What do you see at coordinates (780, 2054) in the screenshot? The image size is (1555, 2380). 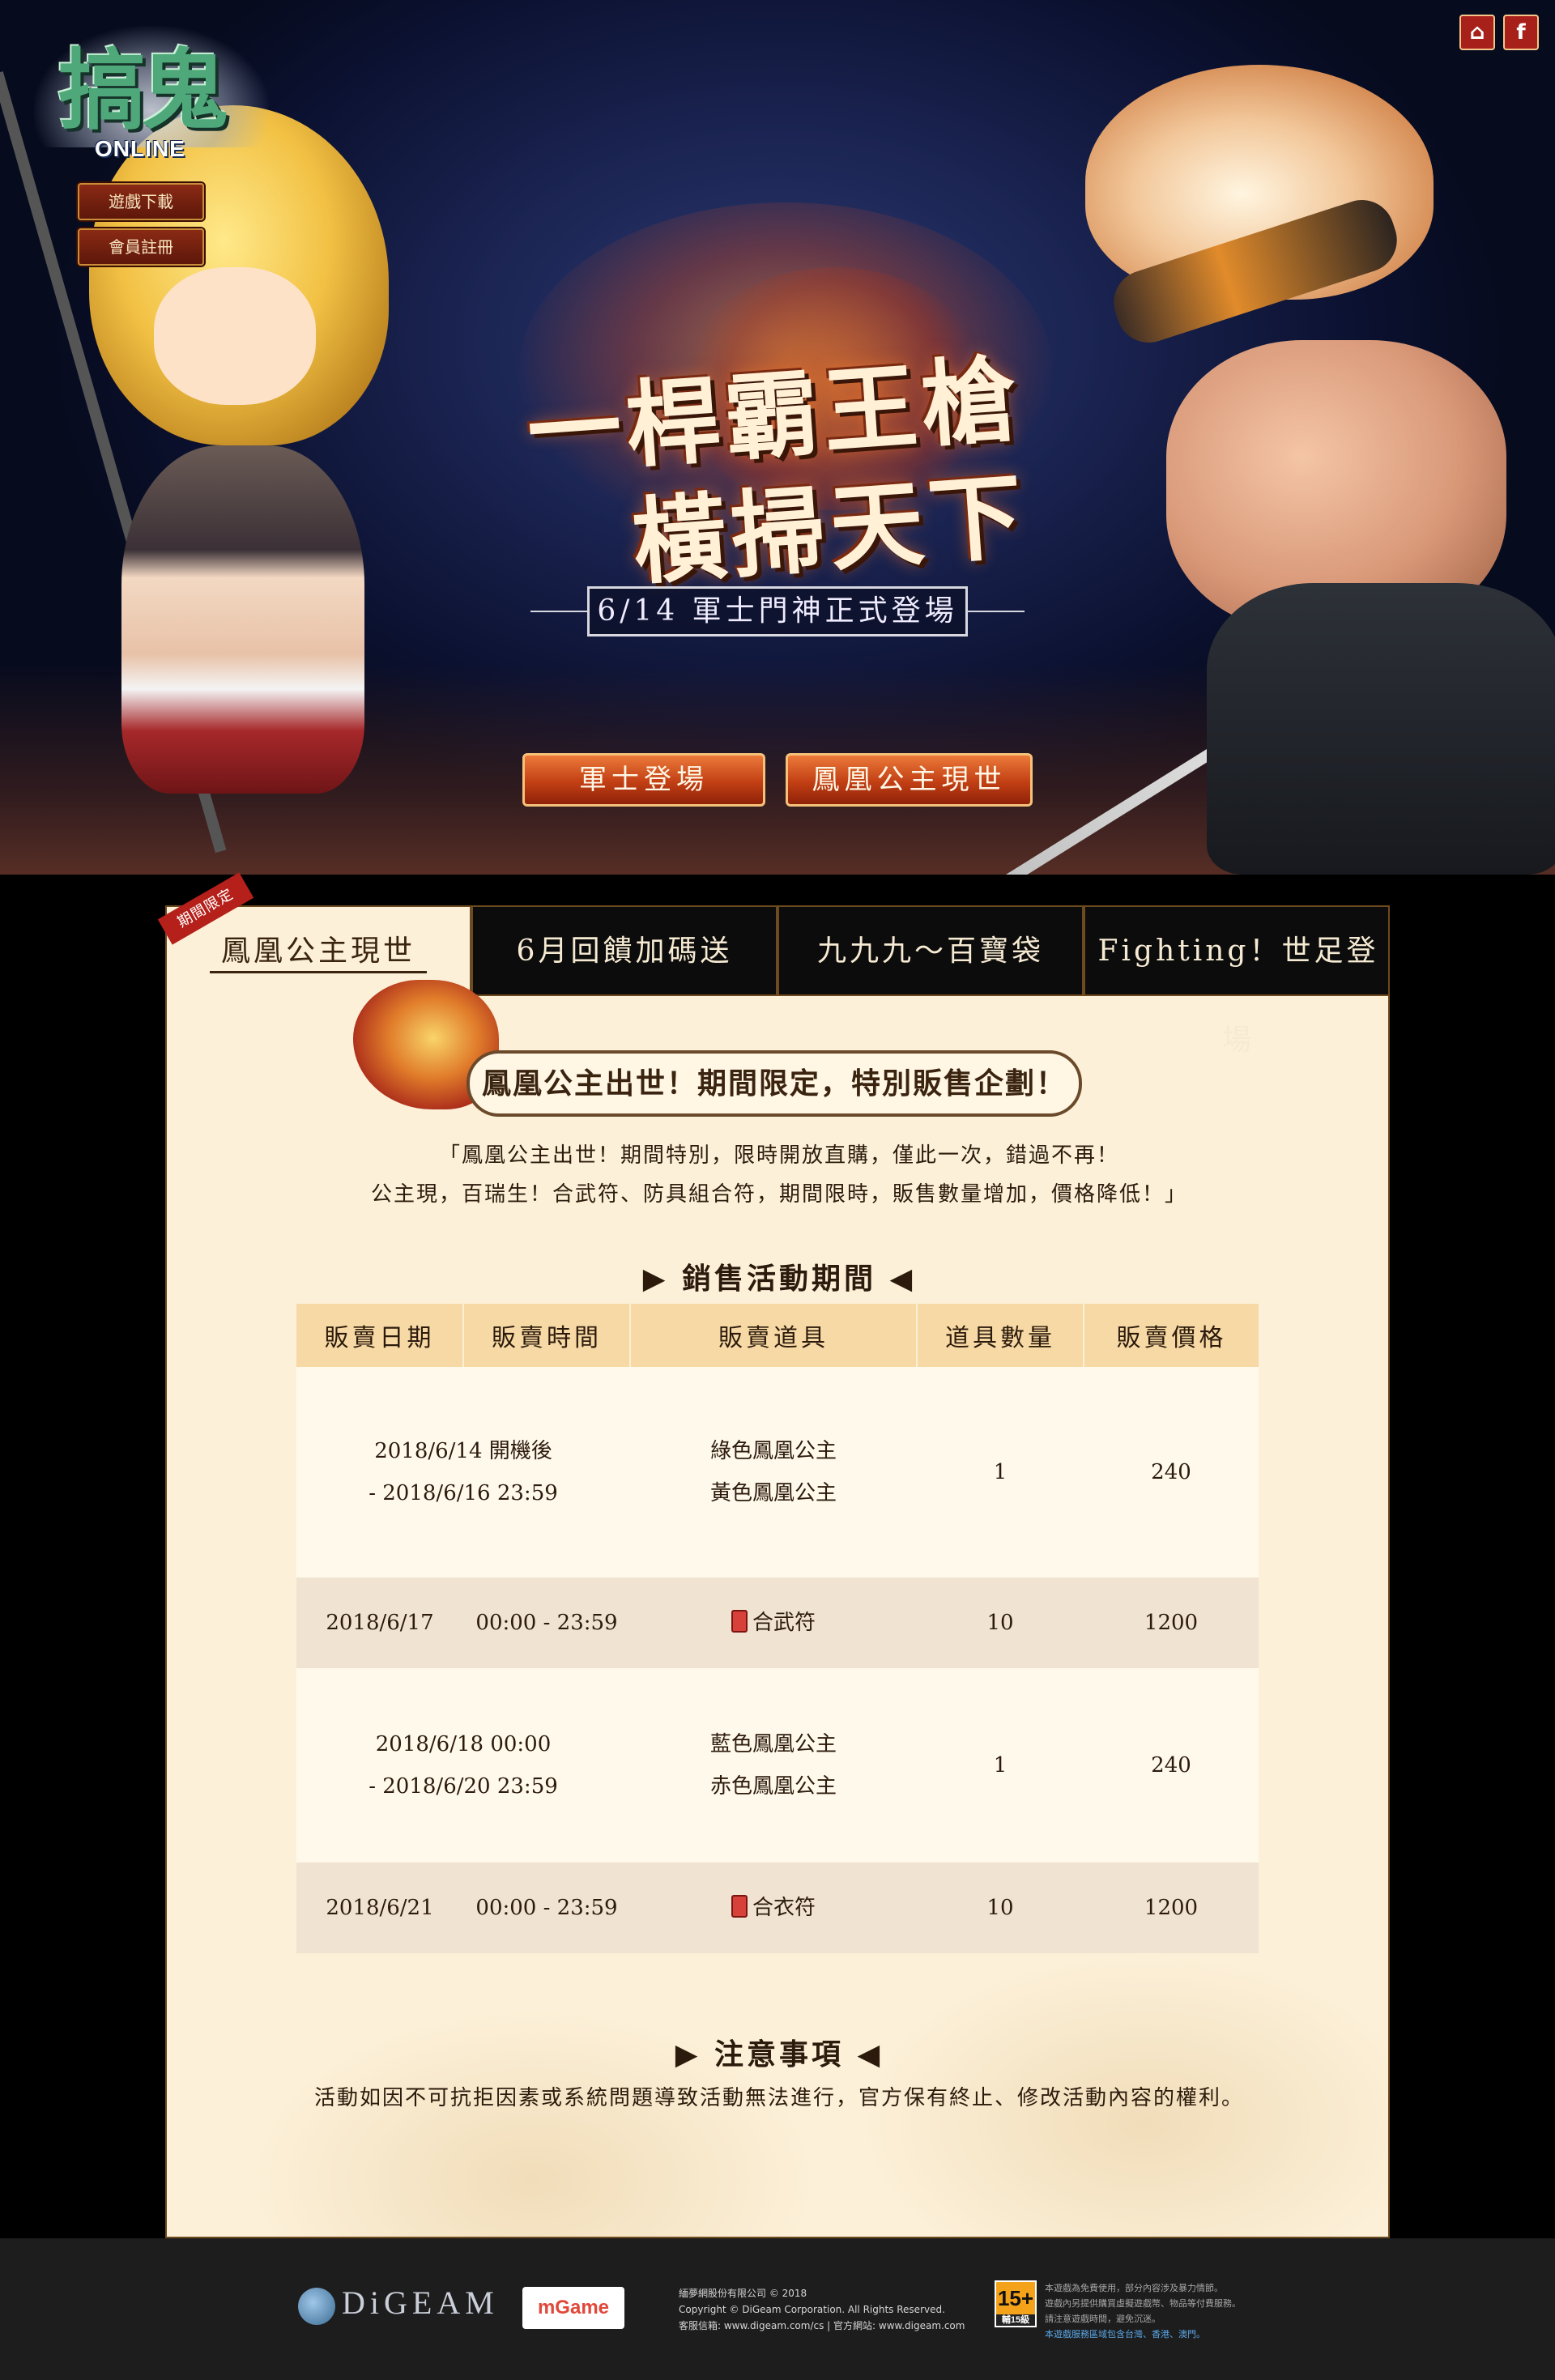 I see `notice-title: ▶ 注意事項 ◀` at bounding box center [780, 2054].